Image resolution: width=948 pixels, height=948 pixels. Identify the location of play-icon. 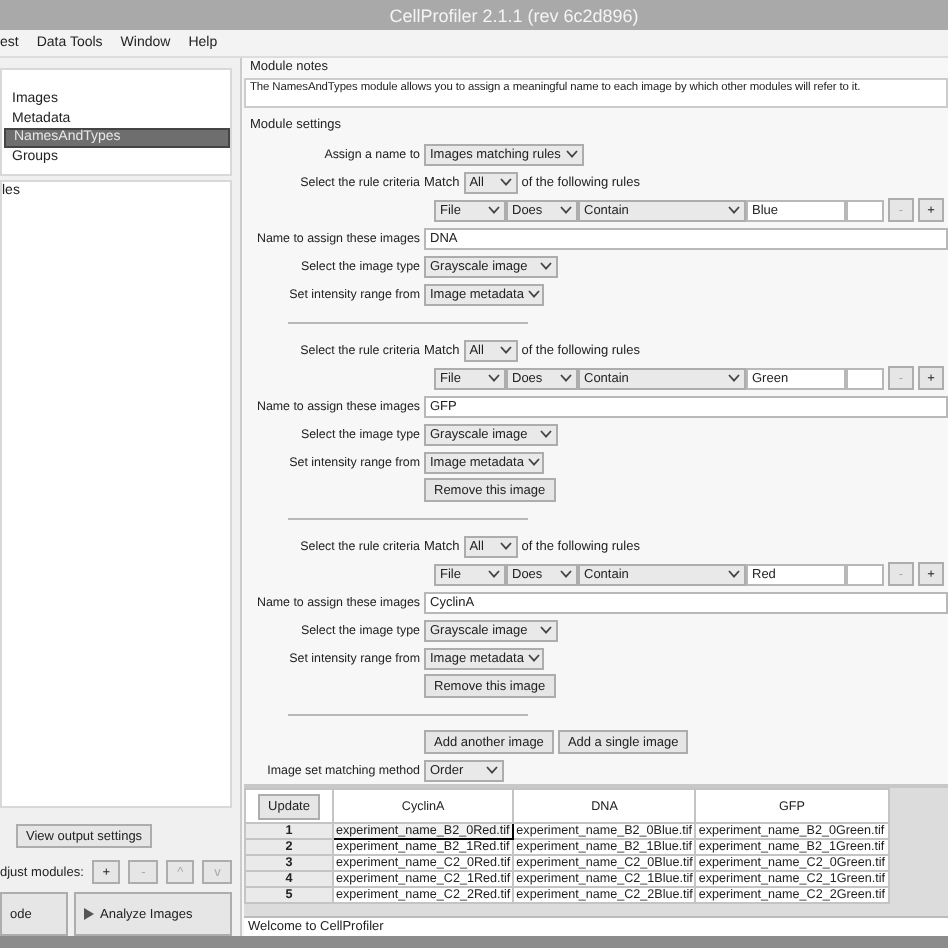
(89, 914).